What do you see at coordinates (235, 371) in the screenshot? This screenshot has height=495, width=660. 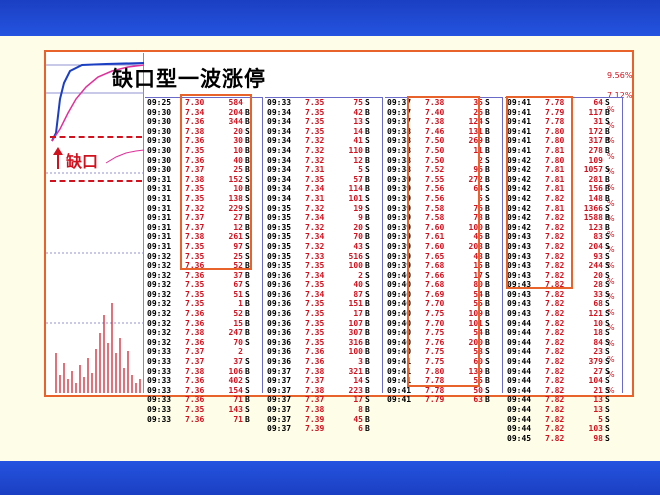 I see `trade-volume: 106` at bounding box center [235, 371].